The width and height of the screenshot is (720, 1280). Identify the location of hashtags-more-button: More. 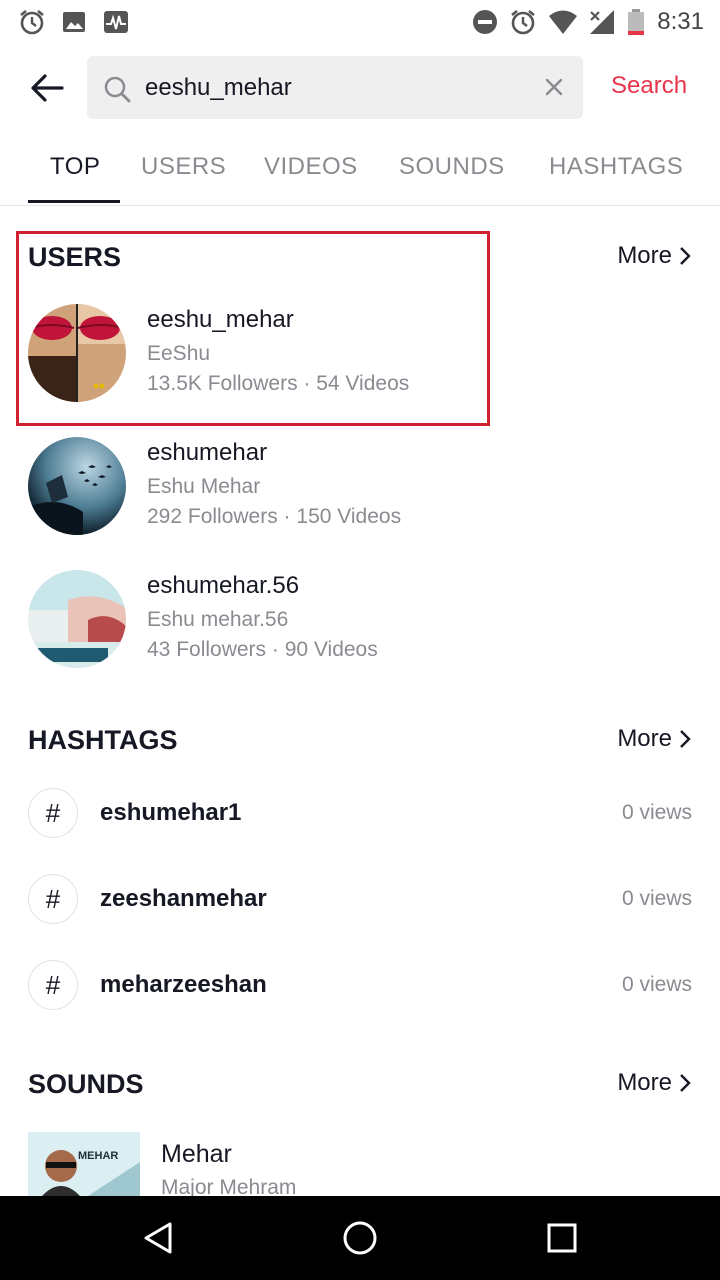
(654, 739).